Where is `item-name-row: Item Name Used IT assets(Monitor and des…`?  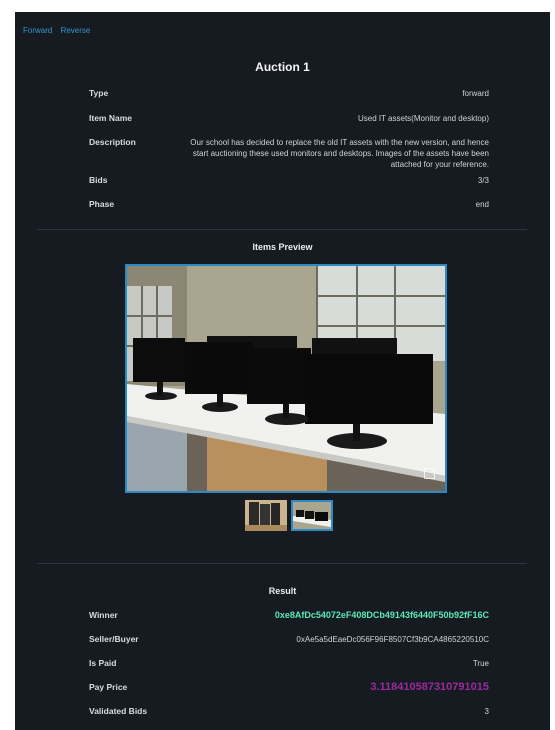 item-name-row: Item Name Used IT assets(Monitor and des… is located at coordinates (289, 118).